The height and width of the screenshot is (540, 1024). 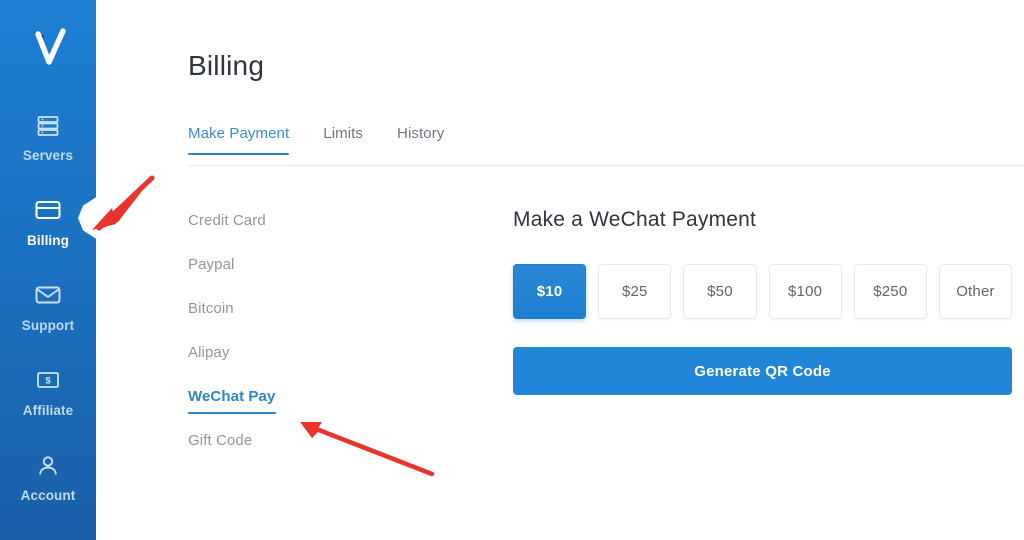 What do you see at coordinates (211, 308) in the screenshot?
I see `payment-method-bitcoin: Bitcoin` at bounding box center [211, 308].